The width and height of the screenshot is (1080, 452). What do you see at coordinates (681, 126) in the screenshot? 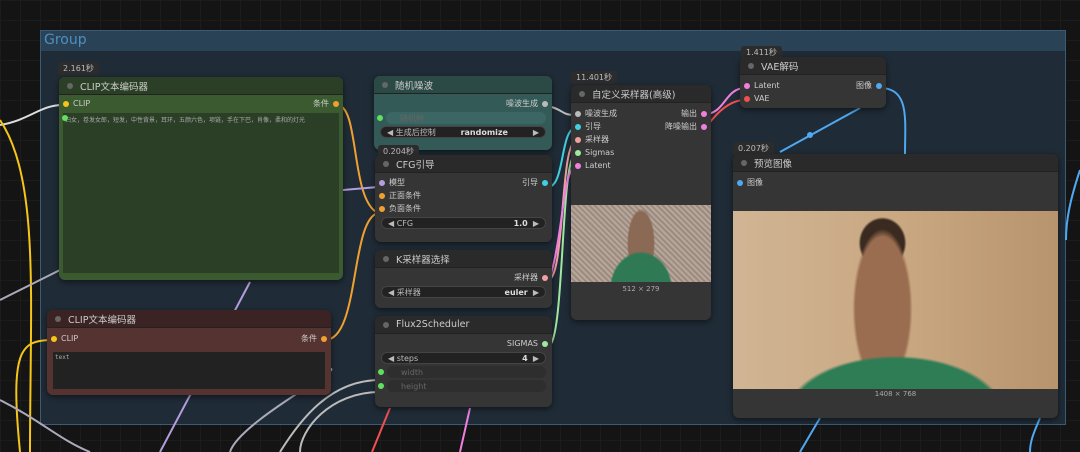
I see `output-label: 降噪输出` at bounding box center [681, 126].